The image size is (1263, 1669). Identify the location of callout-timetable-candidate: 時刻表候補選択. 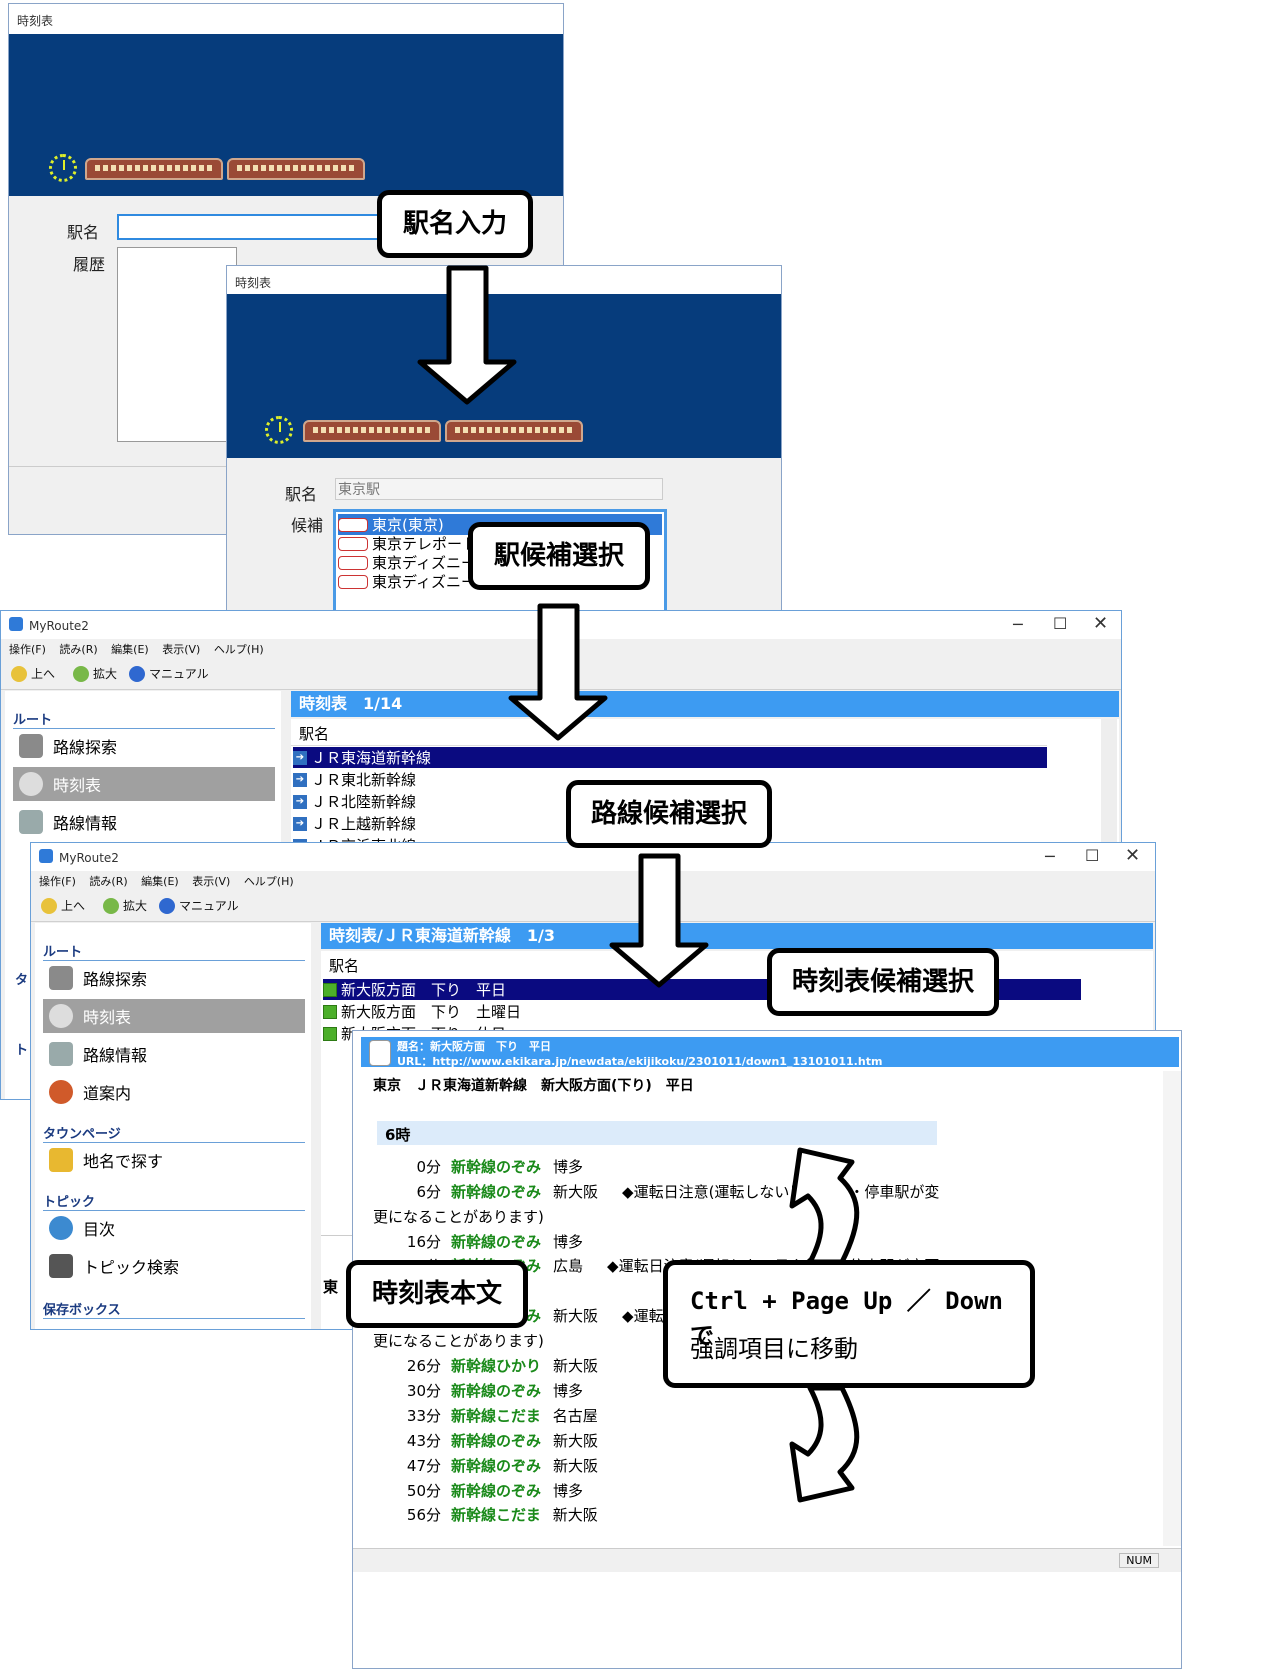
(883, 982).